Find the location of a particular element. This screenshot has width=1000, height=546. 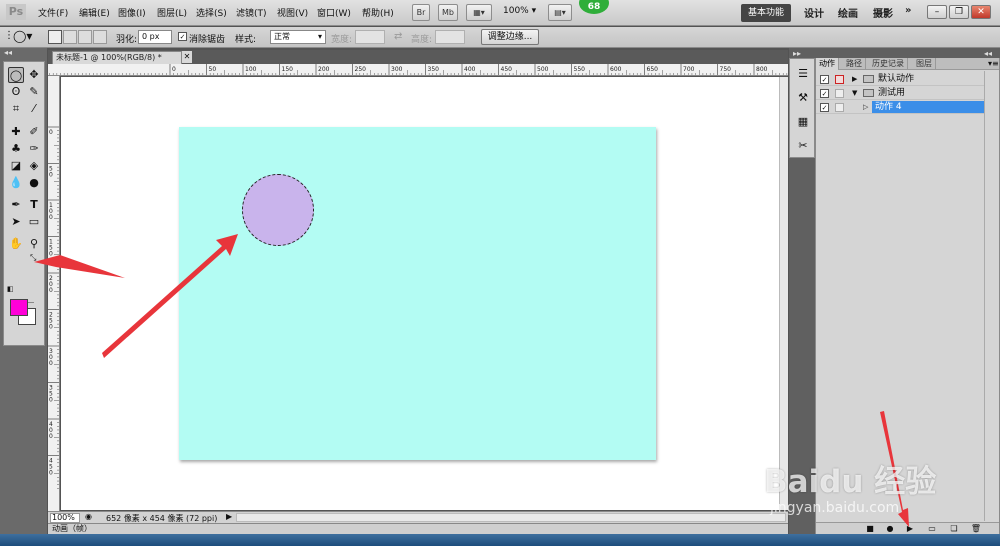

zoom-status-field: 100% is located at coordinates (65, 518).